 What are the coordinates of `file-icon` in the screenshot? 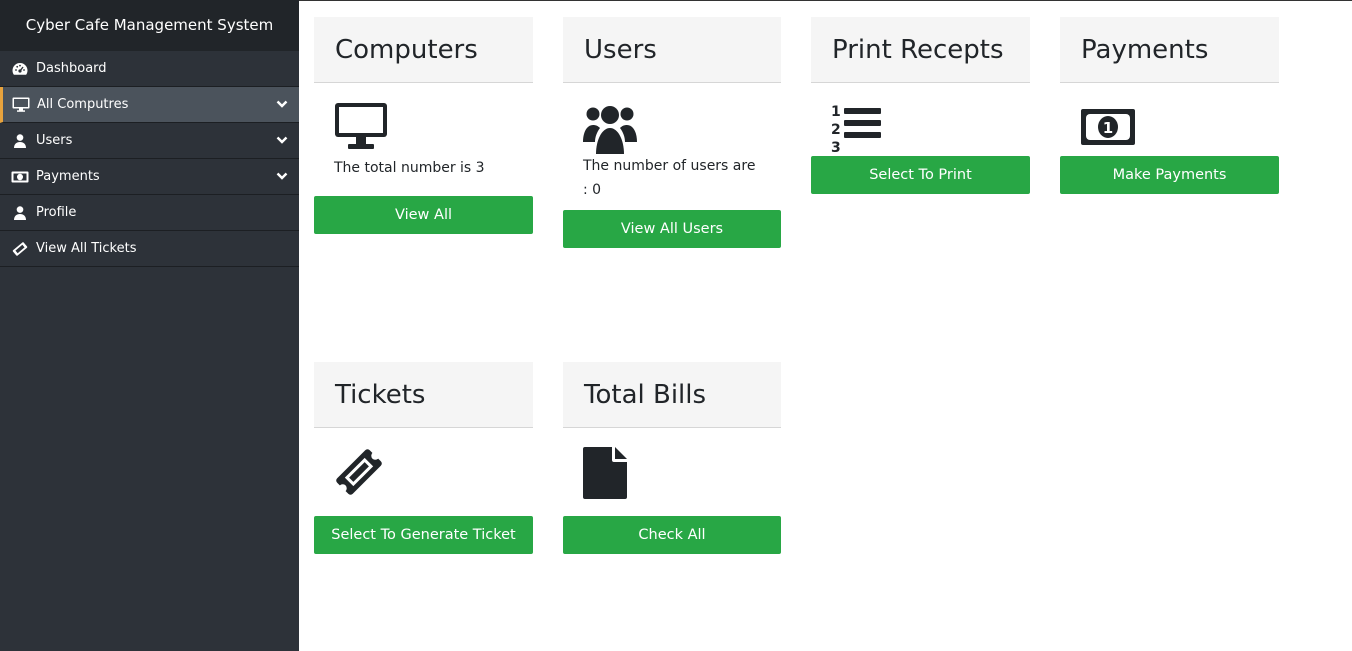 It's located at (682, 473).